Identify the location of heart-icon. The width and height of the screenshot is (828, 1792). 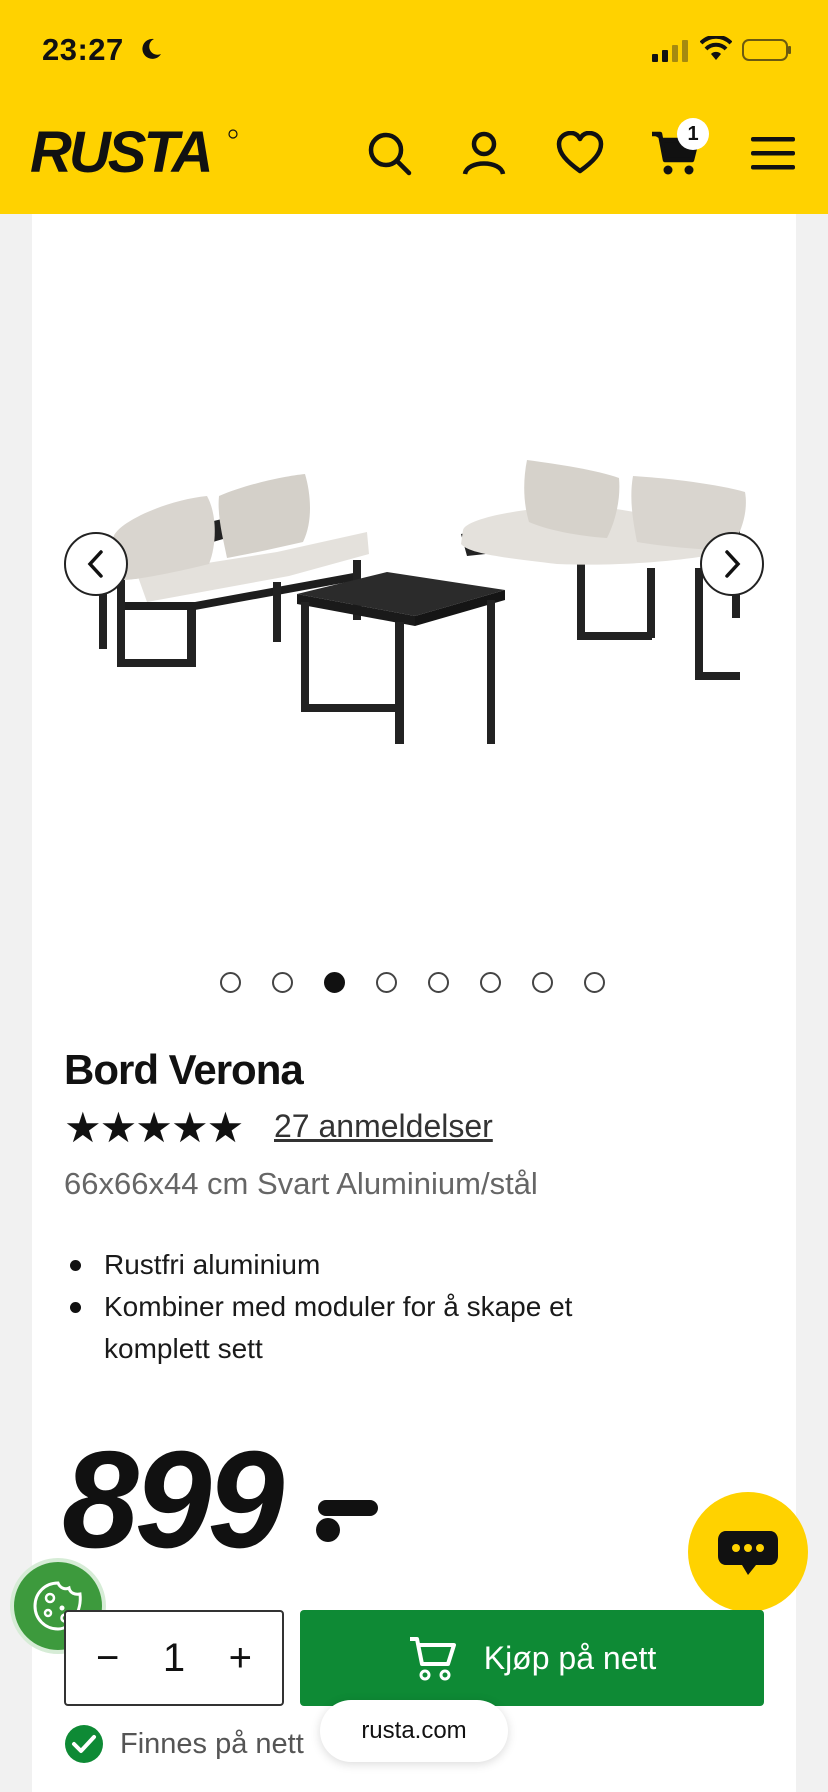
(580, 153).